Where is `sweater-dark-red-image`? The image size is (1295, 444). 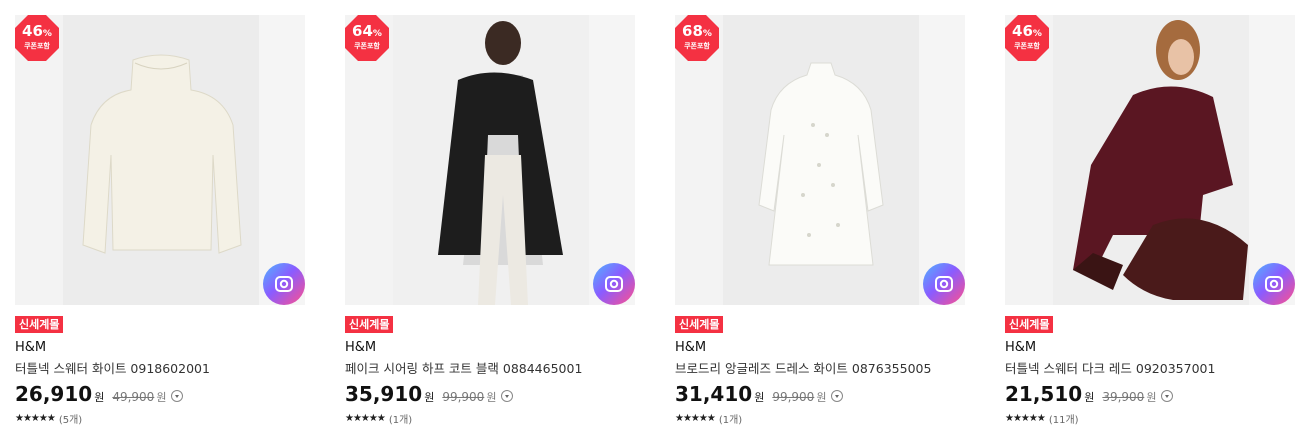 sweater-dark-red-image is located at coordinates (1151, 160).